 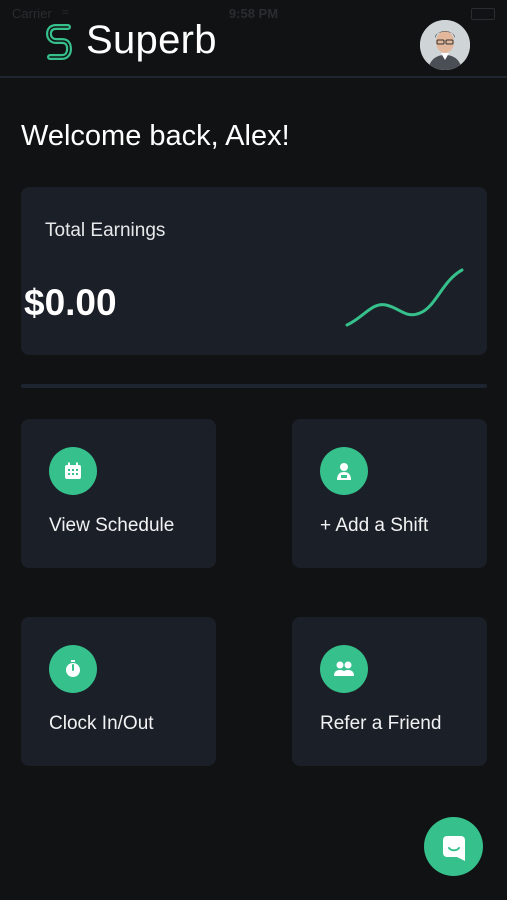 What do you see at coordinates (70, 302) in the screenshot?
I see `earnings-value: $0.00` at bounding box center [70, 302].